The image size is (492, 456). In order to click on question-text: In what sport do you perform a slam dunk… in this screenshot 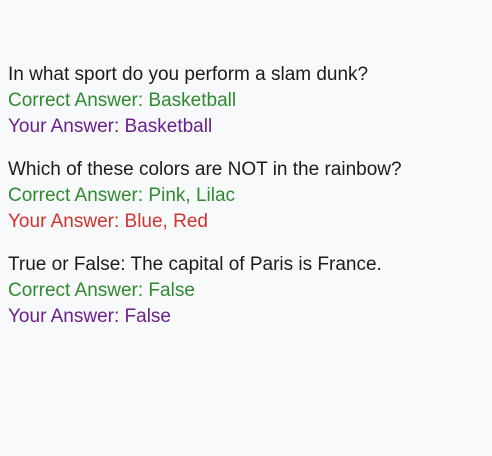, I will do `click(188, 74)`.